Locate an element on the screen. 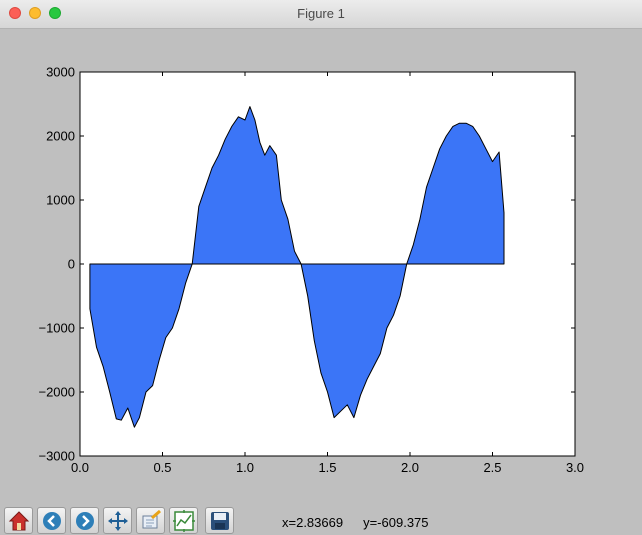  save-icon is located at coordinates (220, 521).